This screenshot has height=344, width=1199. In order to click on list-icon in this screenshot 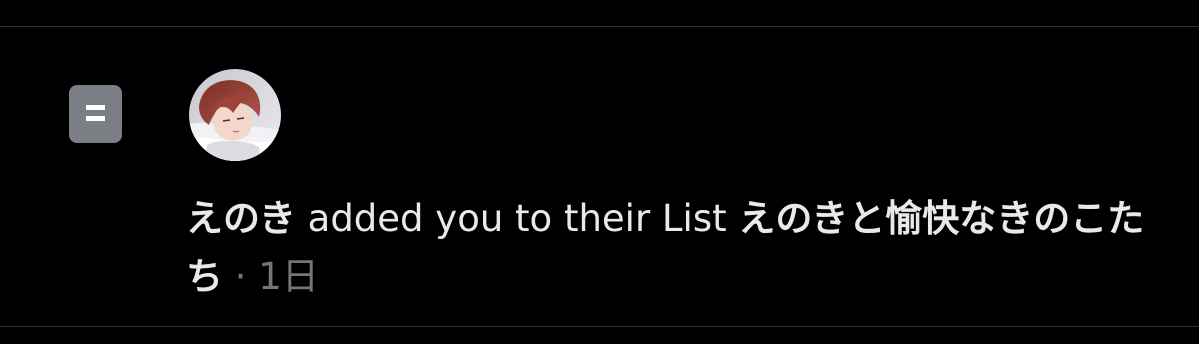, I will do `click(95, 114)`.